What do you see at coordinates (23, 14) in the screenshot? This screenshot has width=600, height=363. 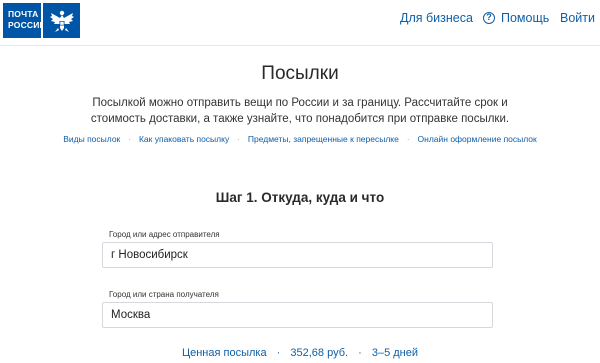 I see `logo-line-1: ПОЧТА` at bounding box center [23, 14].